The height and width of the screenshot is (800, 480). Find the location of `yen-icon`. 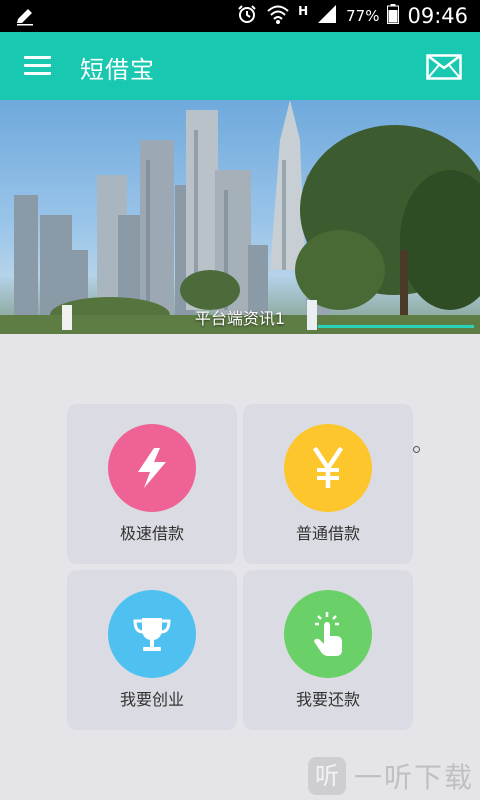

yen-icon is located at coordinates (328, 468).